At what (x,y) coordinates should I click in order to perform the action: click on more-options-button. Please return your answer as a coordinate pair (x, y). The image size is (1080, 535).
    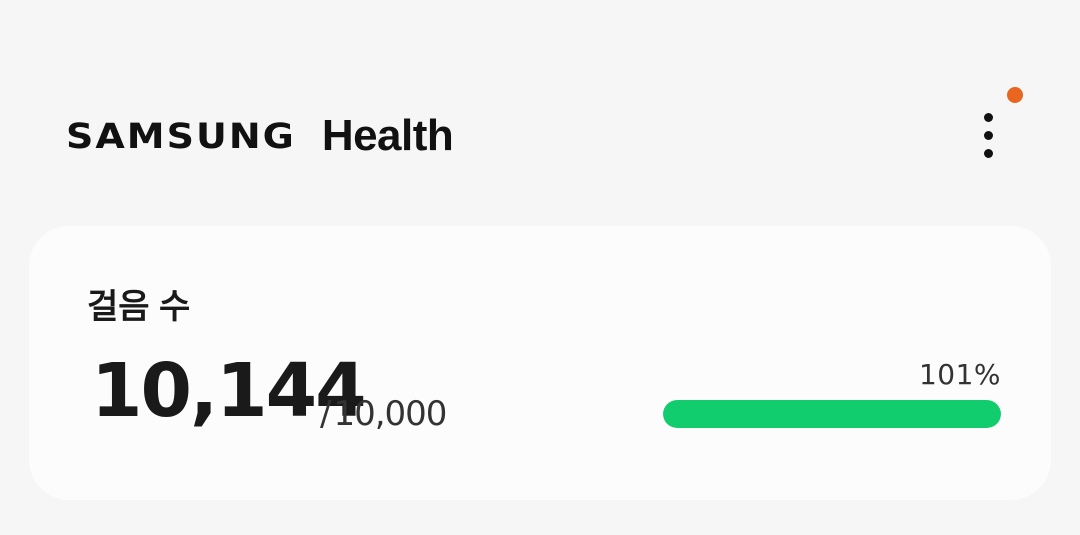
    Looking at the image, I should click on (989, 136).